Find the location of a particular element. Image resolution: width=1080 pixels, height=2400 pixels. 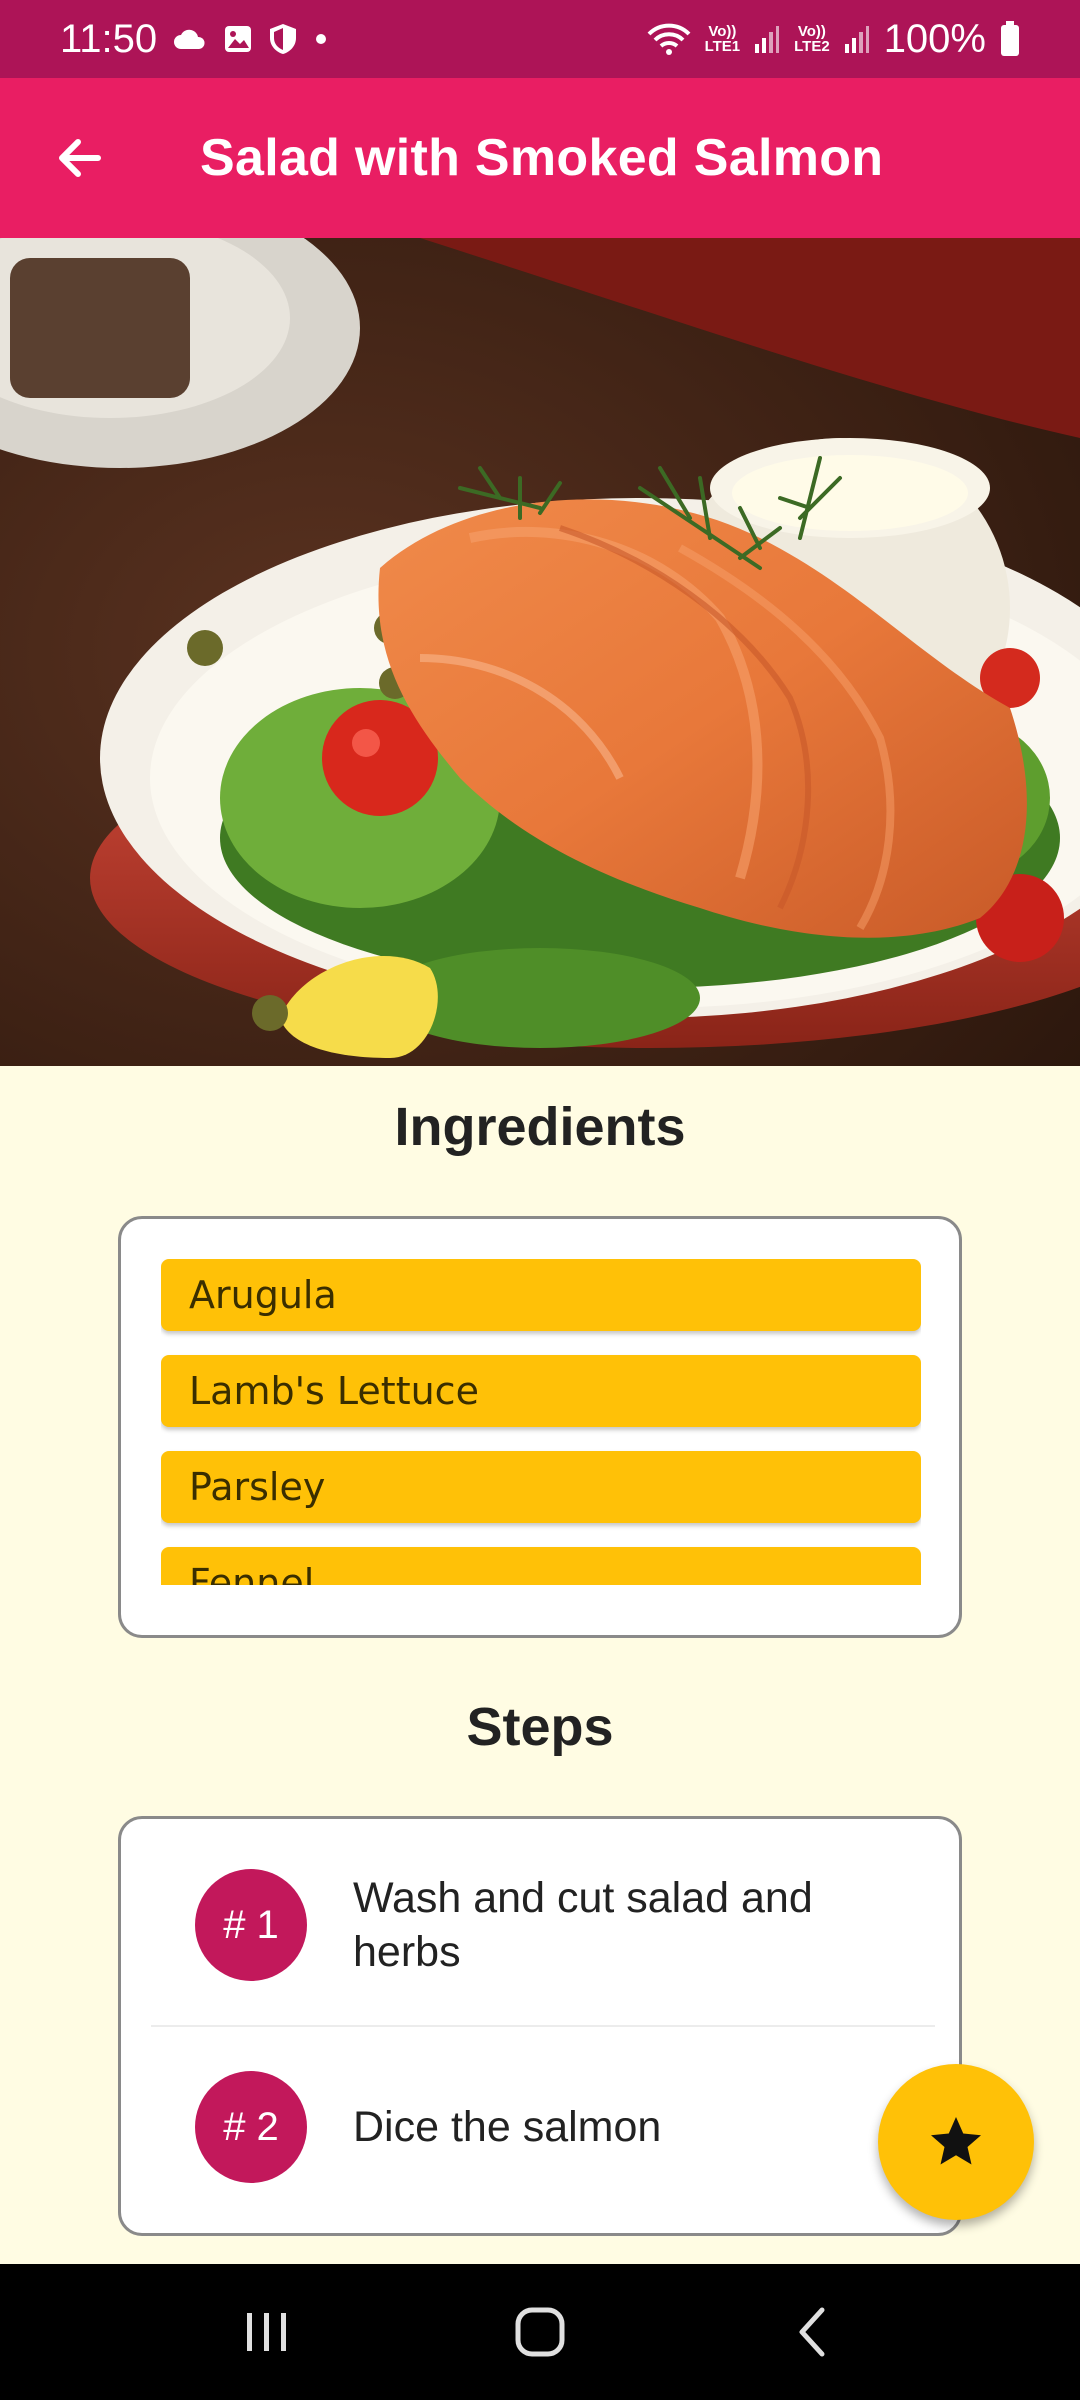

recent-apps-button is located at coordinates (267, 2332).